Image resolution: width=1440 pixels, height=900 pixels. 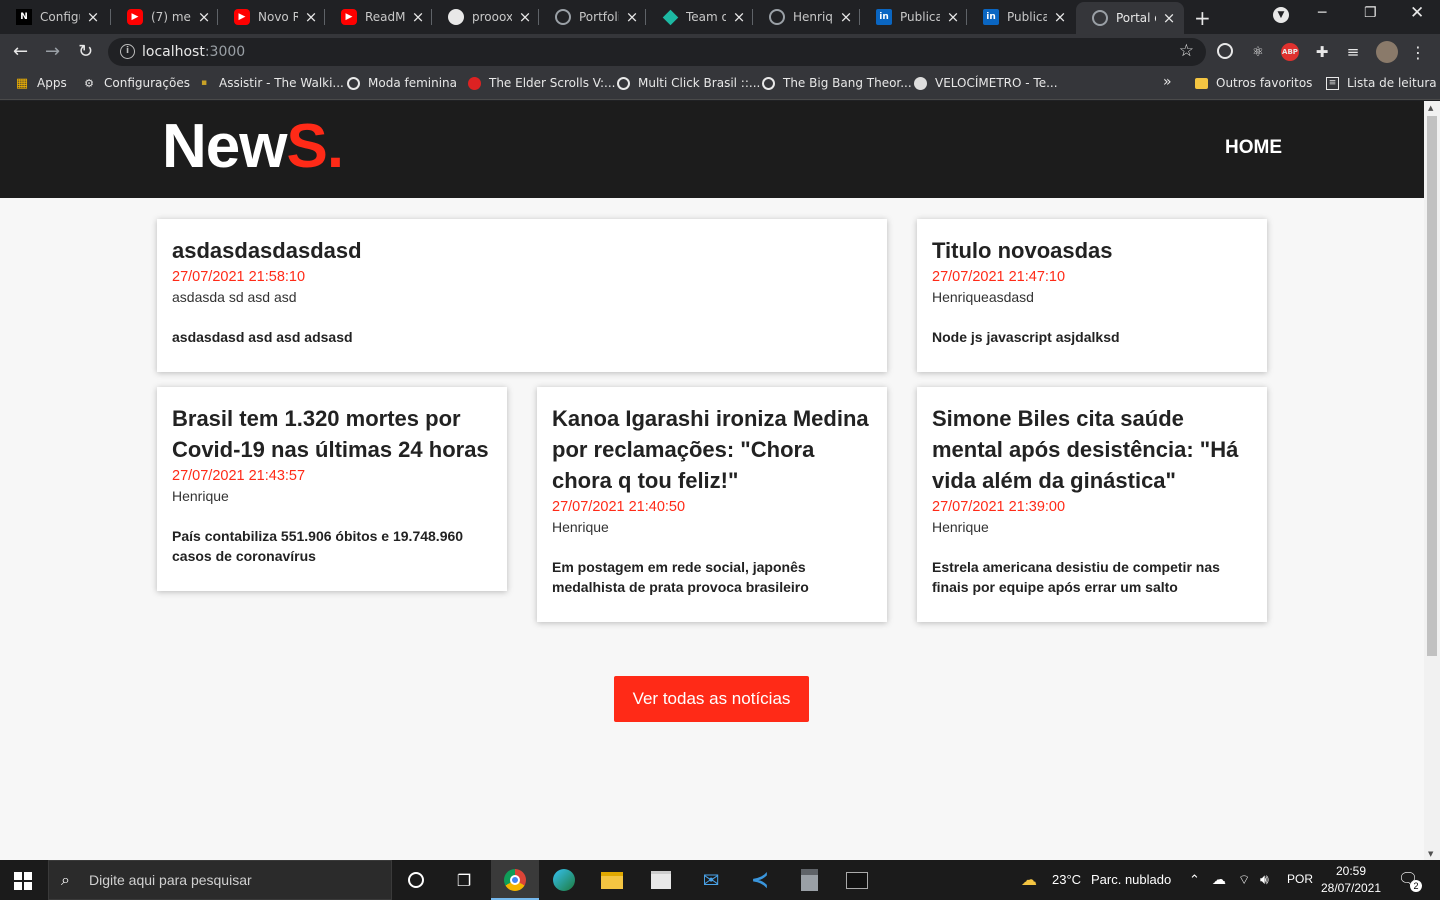 What do you see at coordinates (224, 146) in the screenshot?
I see `logo-main: New` at bounding box center [224, 146].